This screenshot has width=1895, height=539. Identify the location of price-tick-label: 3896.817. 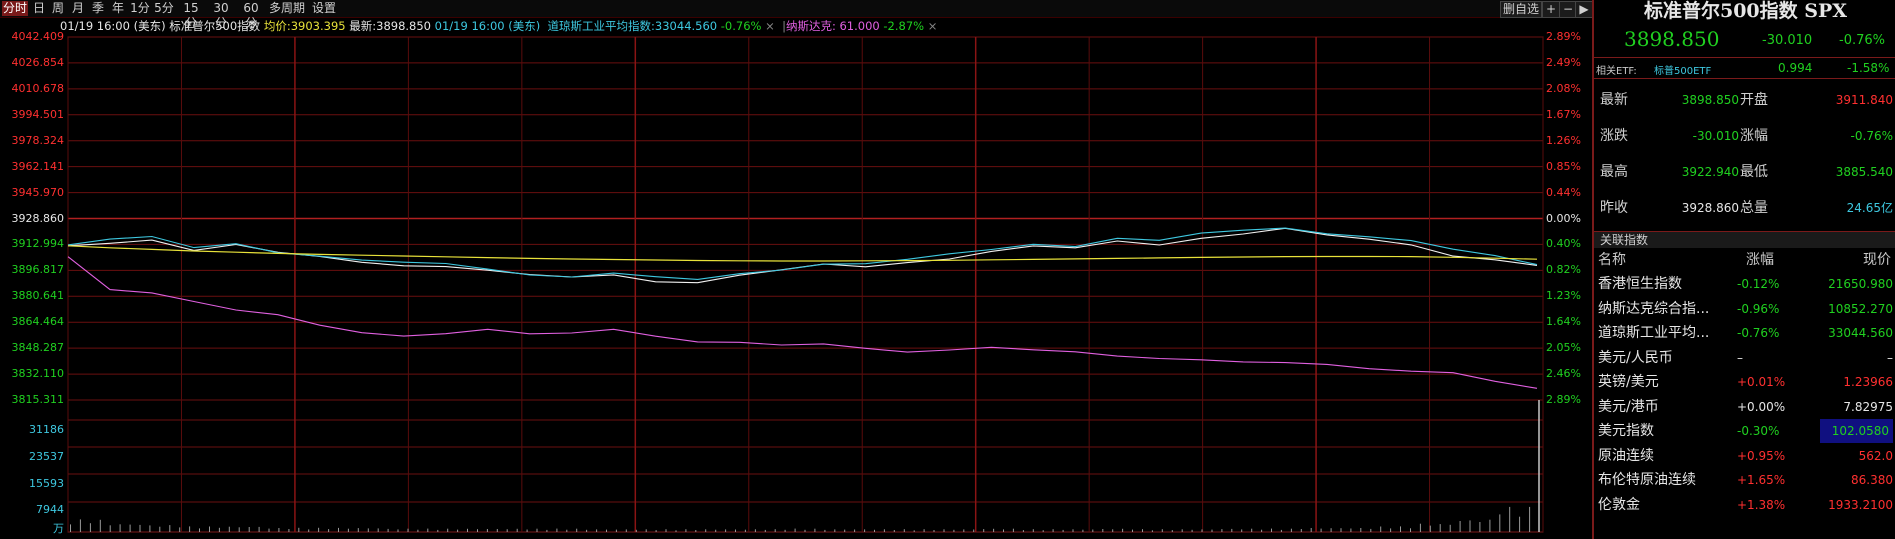
(38, 270).